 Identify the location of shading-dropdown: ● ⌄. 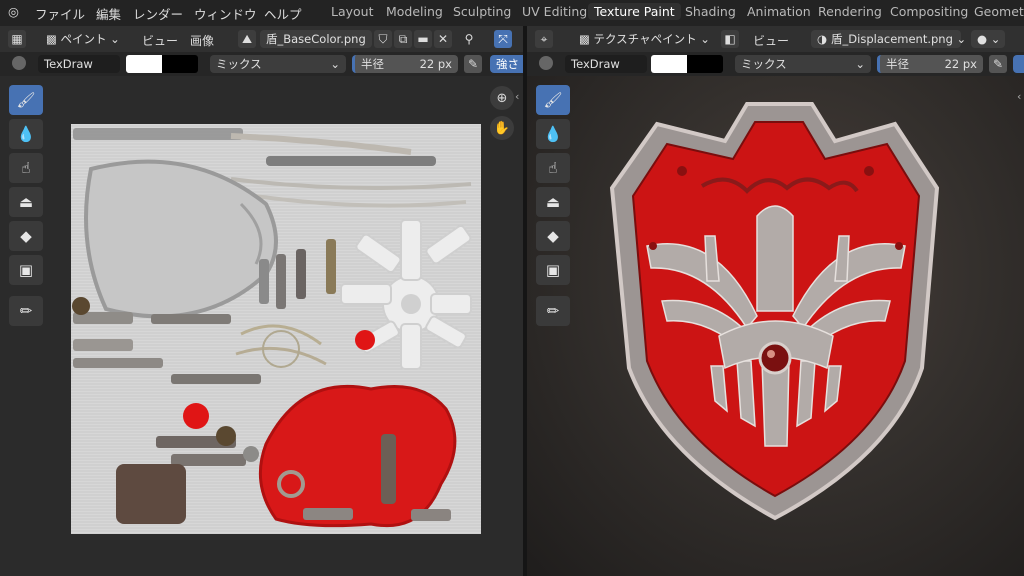
(988, 39).